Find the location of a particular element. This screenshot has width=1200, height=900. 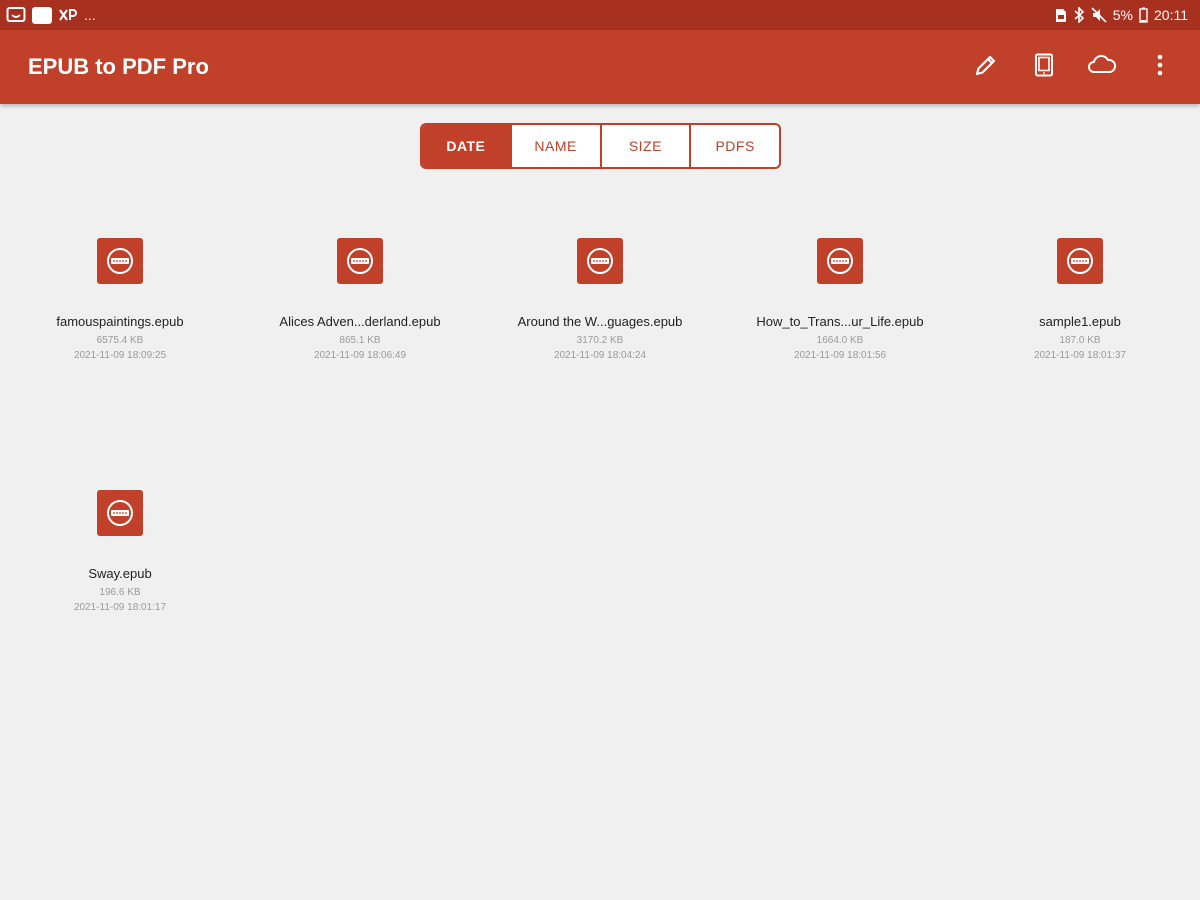

cloud-button is located at coordinates (1102, 67).